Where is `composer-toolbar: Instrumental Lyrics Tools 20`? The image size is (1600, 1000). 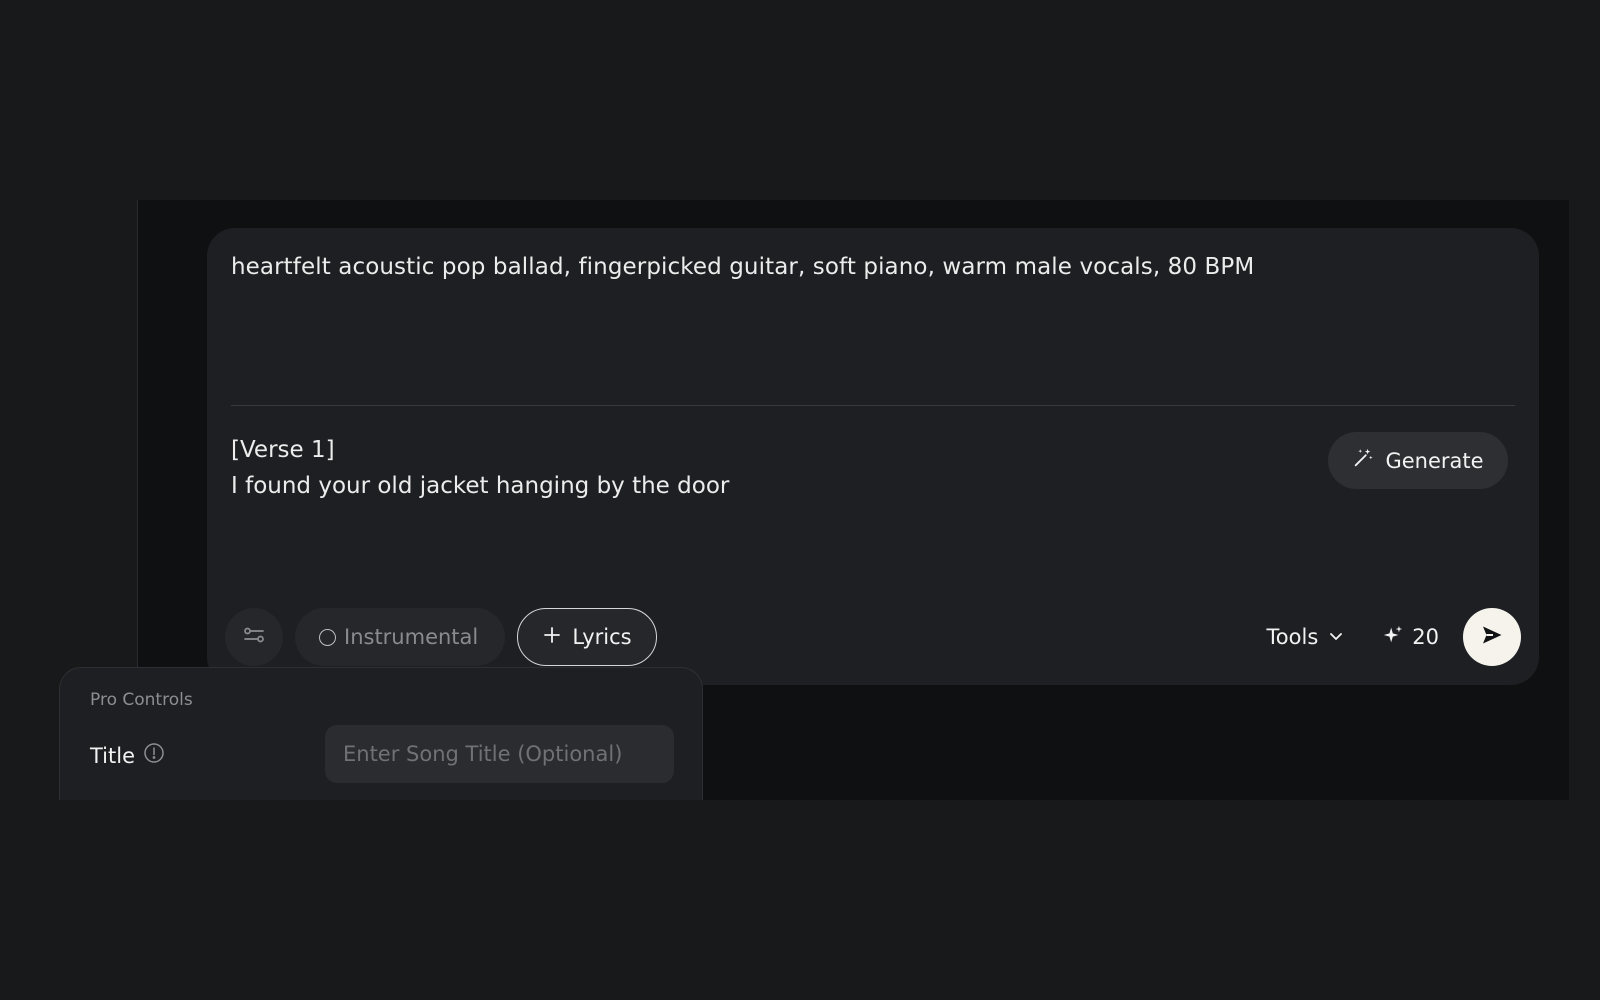 composer-toolbar: Instrumental Lyrics Tools 20 is located at coordinates (873, 637).